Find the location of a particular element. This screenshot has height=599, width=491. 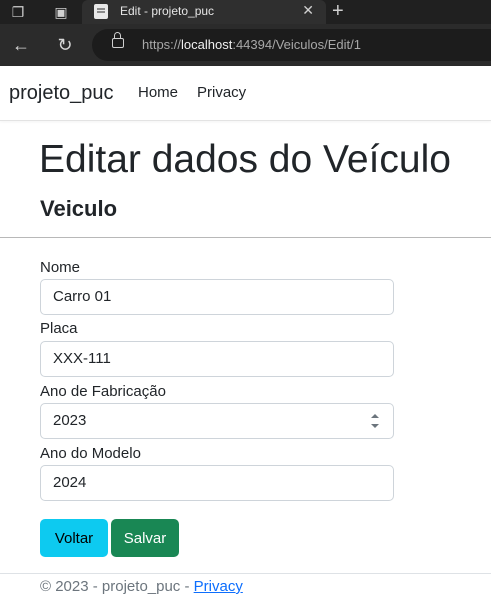

footer: © 2023 - projeto_puc - Privacy is located at coordinates (141, 586).